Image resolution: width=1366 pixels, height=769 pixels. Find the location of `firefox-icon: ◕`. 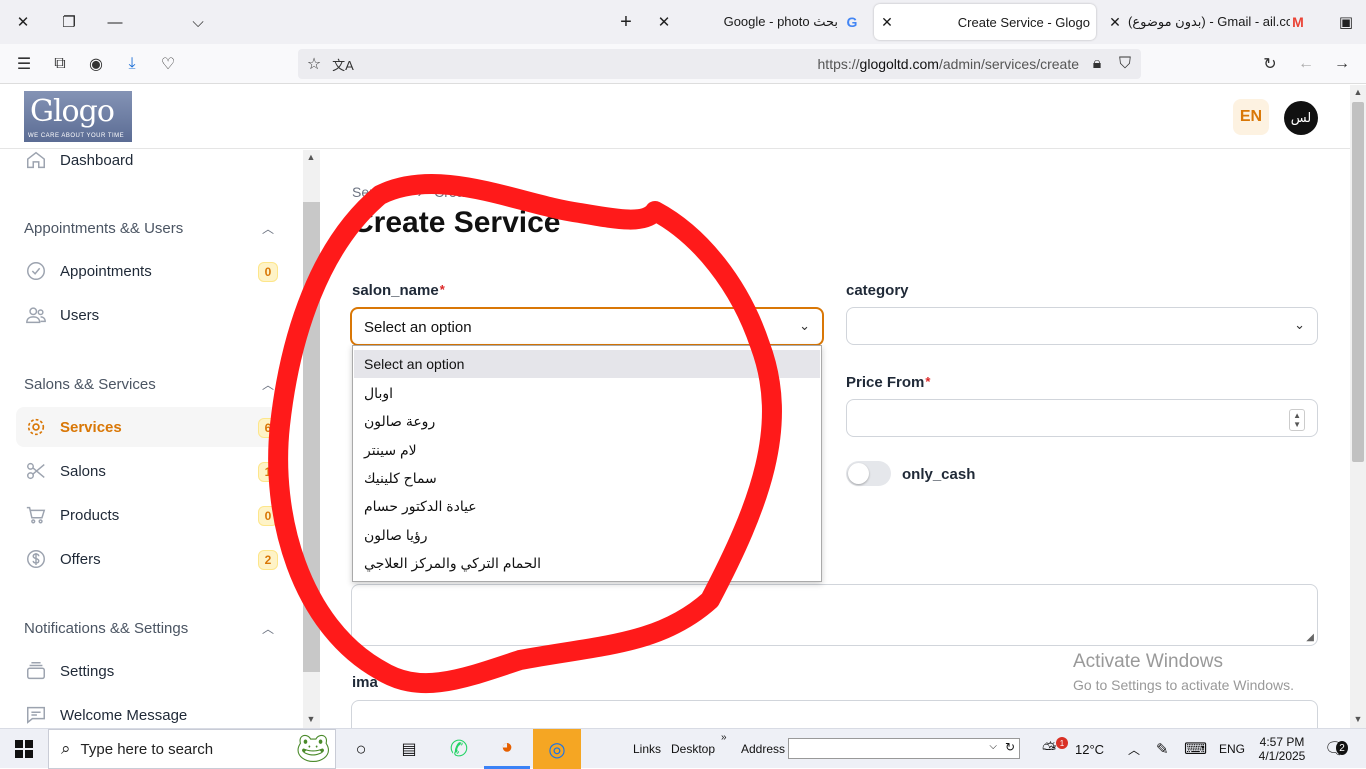

firefox-icon: ◕ is located at coordinates (507, 749).